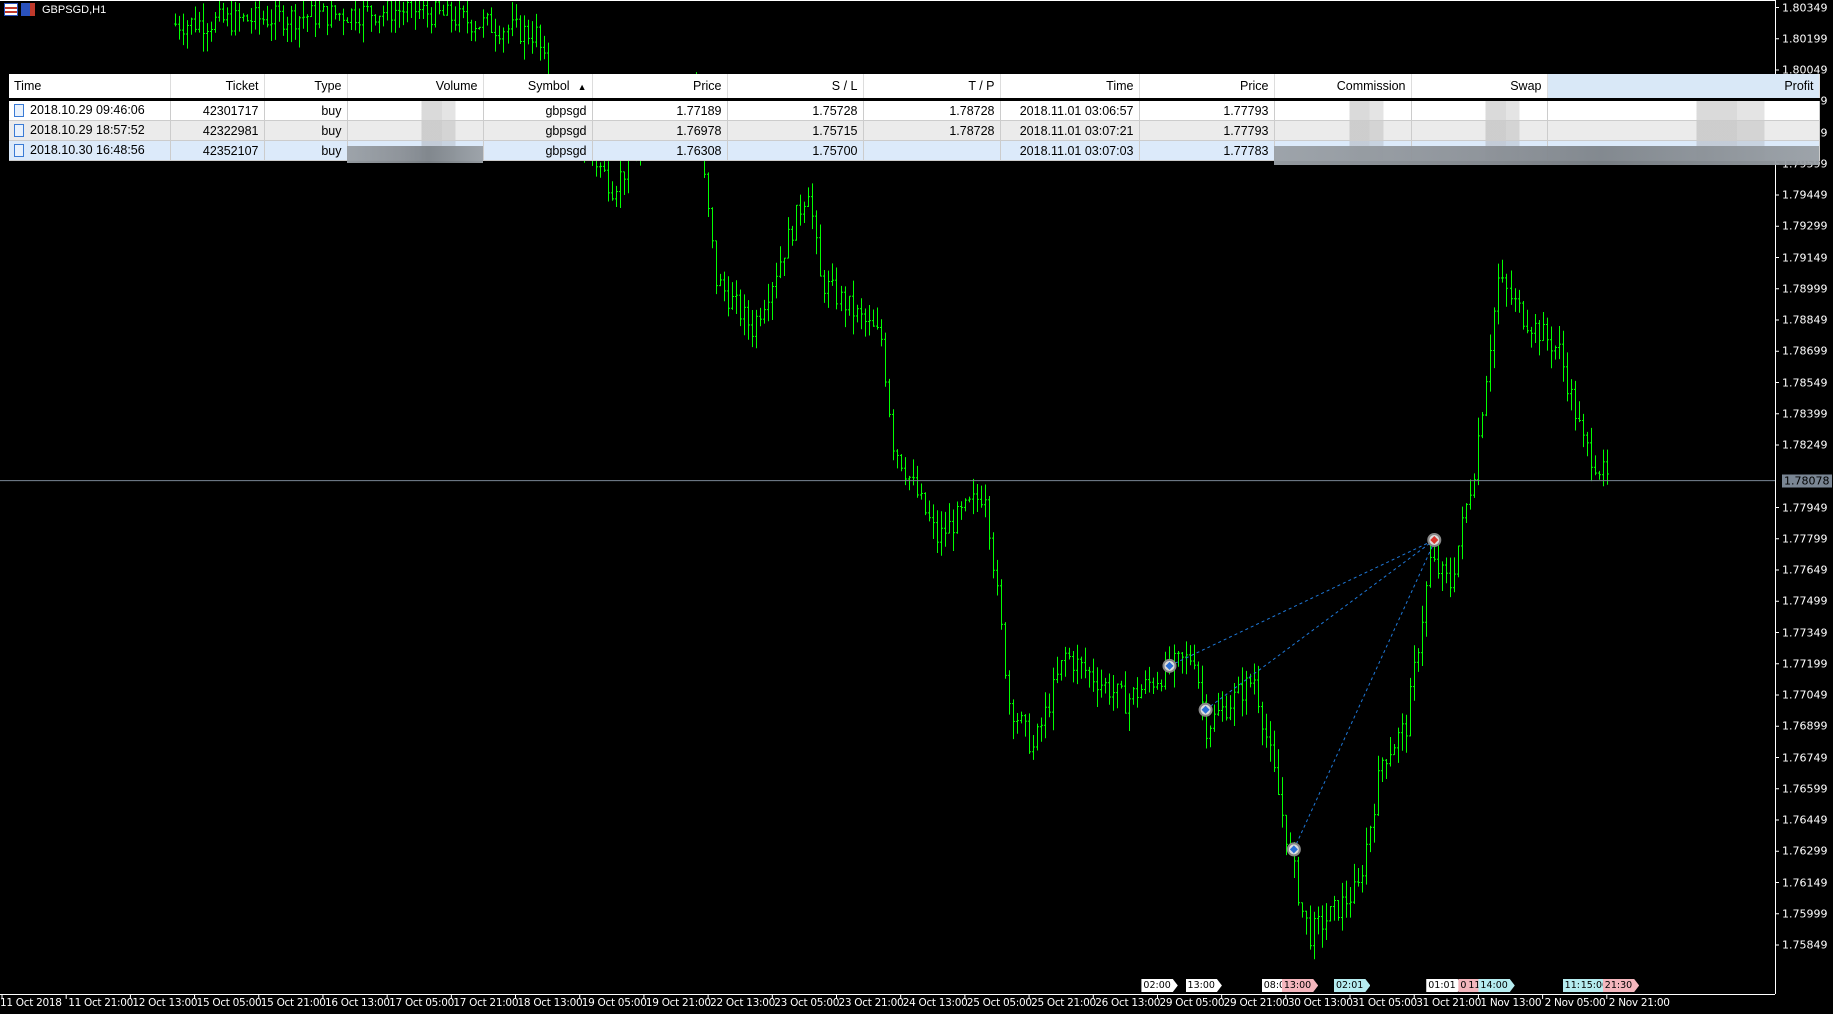 This screenshot has width=1833, height=1014. What do you see at coordinates (1546, 155) in the screenshot?
I see `redacted-profit` at bounding box center [1546, 155].